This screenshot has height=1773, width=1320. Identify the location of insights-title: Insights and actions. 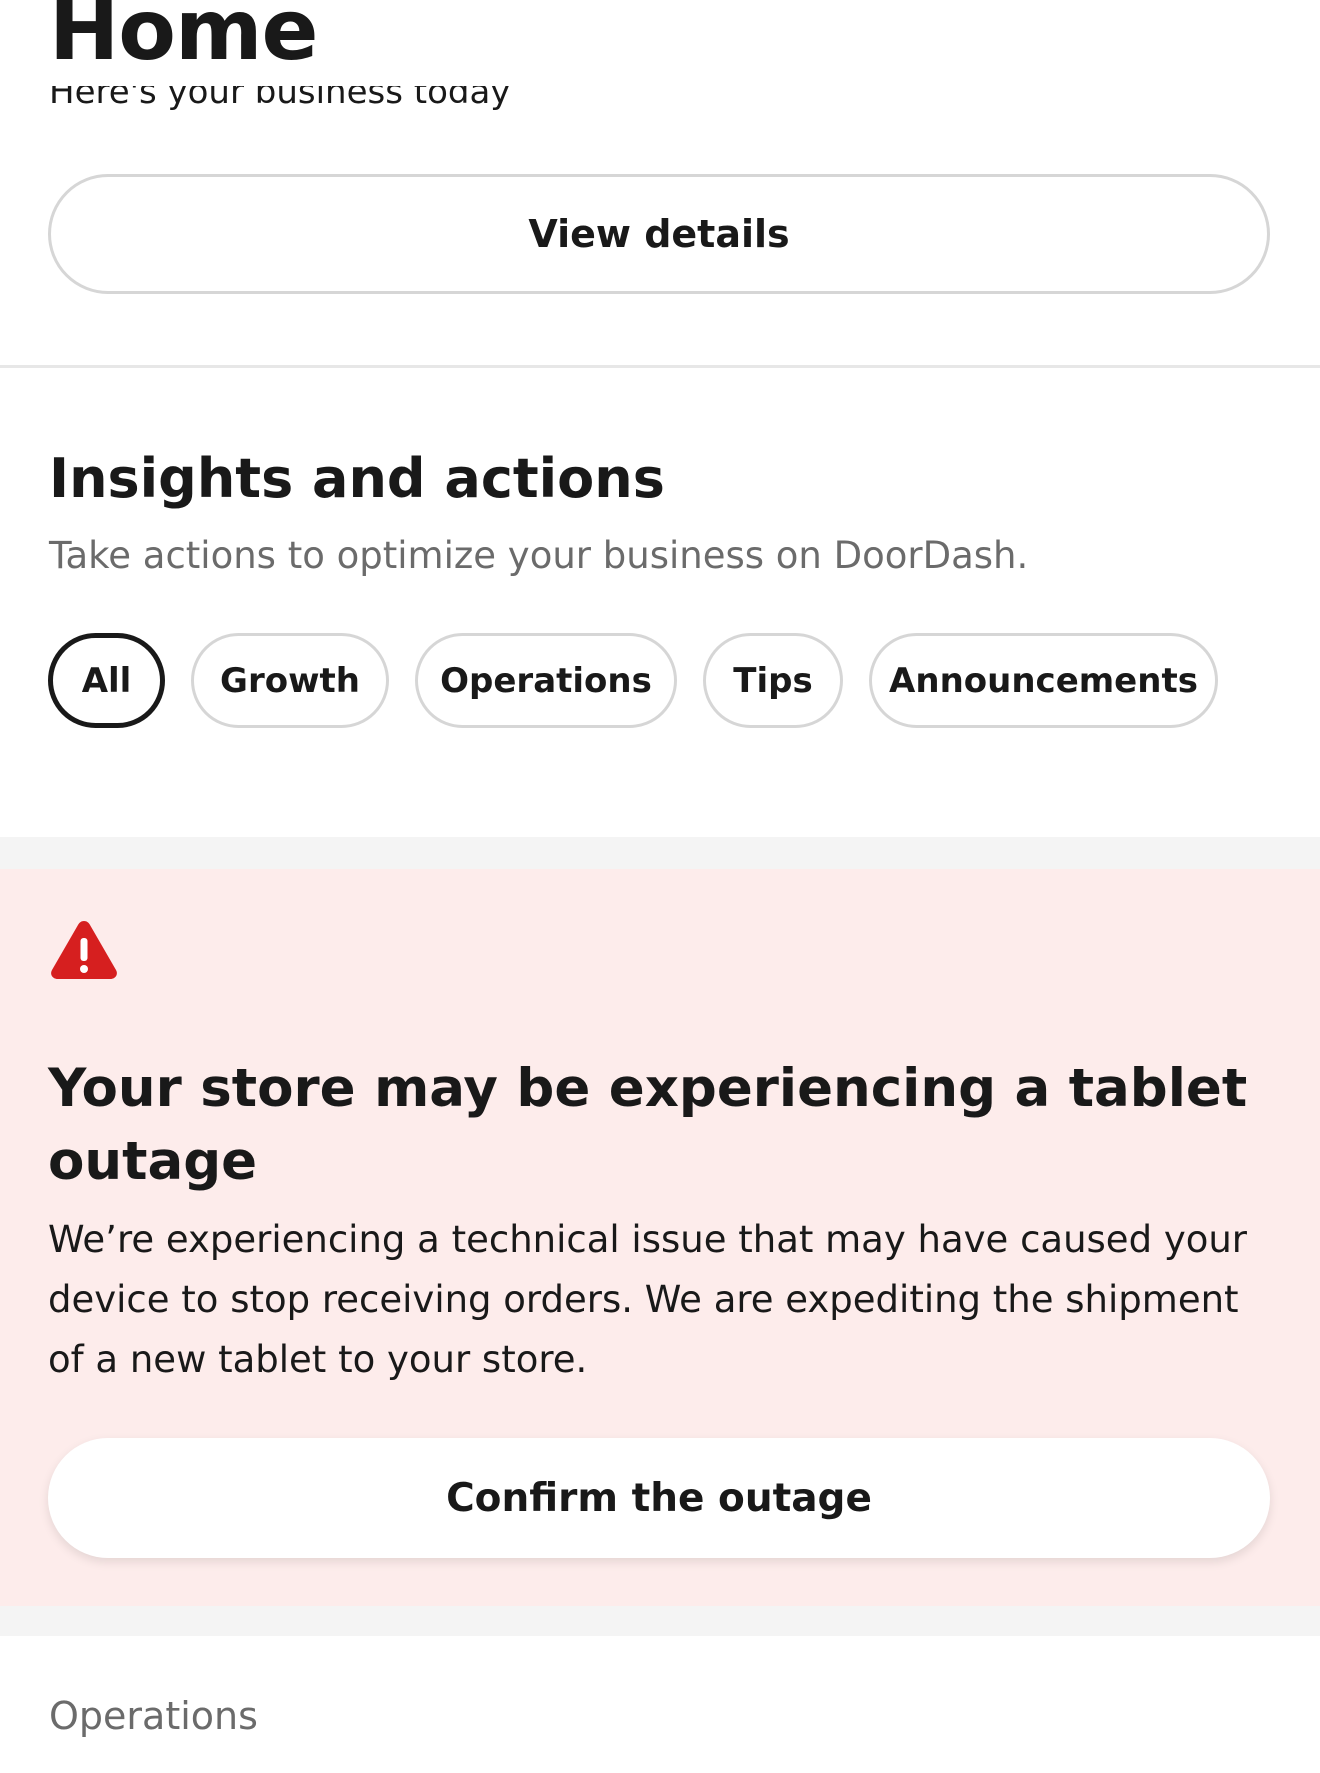
(357, 478).